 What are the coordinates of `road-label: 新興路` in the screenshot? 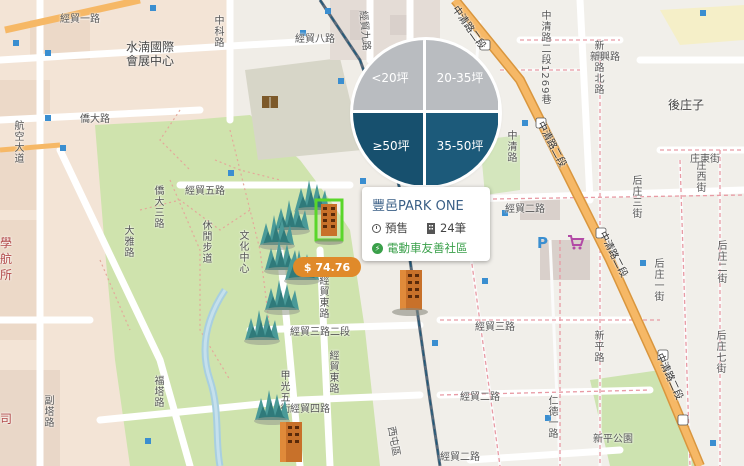 It's located at (605, 57).